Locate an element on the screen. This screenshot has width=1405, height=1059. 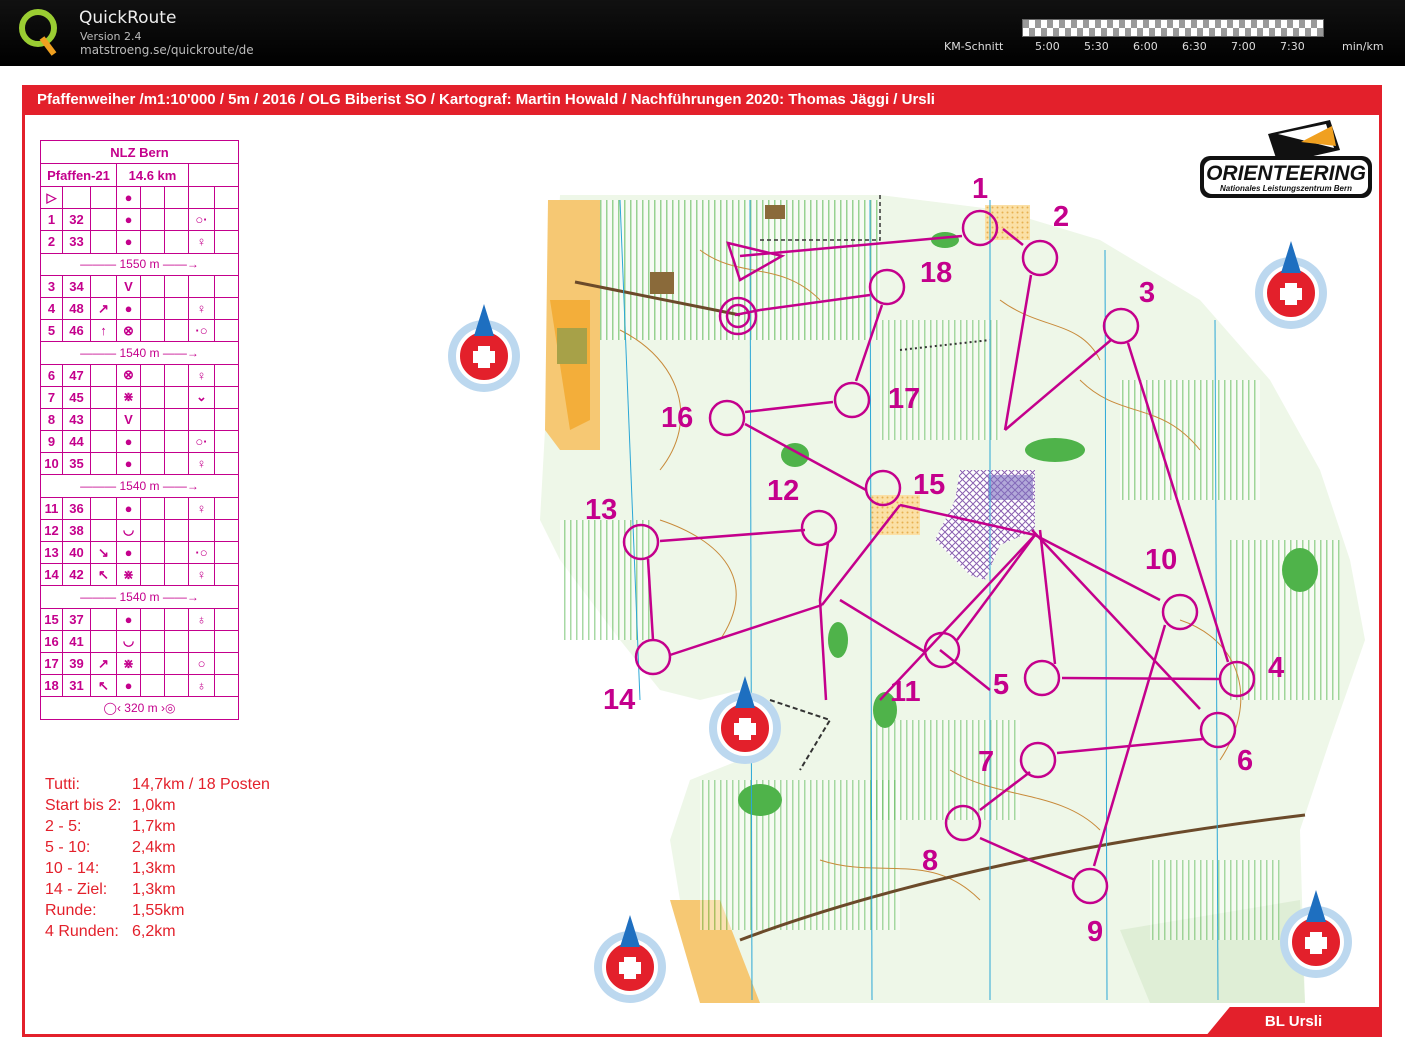
cd-row: 9 44 ● ○· is located at coordinates (139, 442).